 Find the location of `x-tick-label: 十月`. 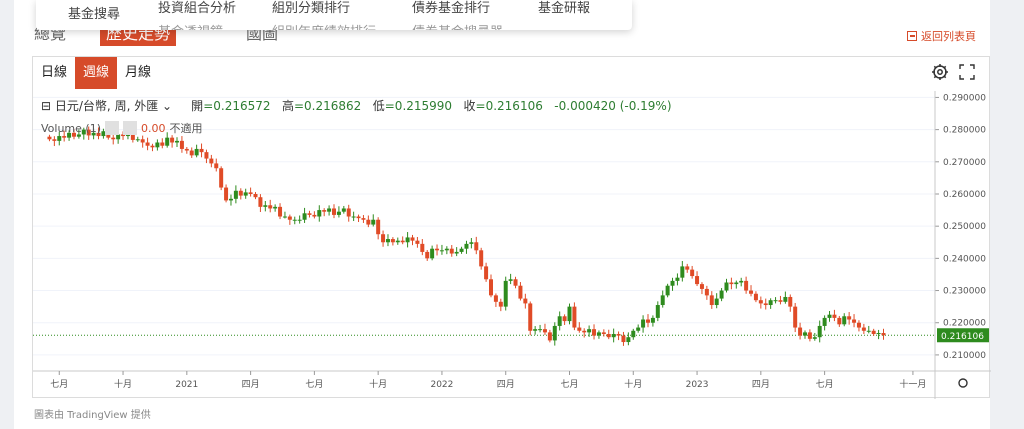

x-tick-label: 十月 is located at coordinates (378, 384).